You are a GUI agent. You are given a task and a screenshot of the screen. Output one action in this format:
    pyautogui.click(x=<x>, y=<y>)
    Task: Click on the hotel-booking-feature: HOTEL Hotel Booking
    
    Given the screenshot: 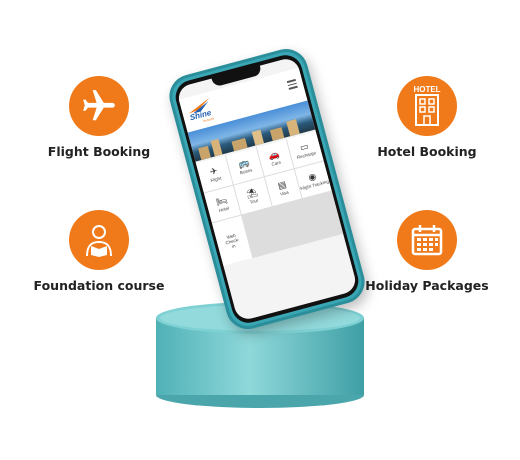 What is the action you would take?
    pyautogui.click(x=427, y=117)
    